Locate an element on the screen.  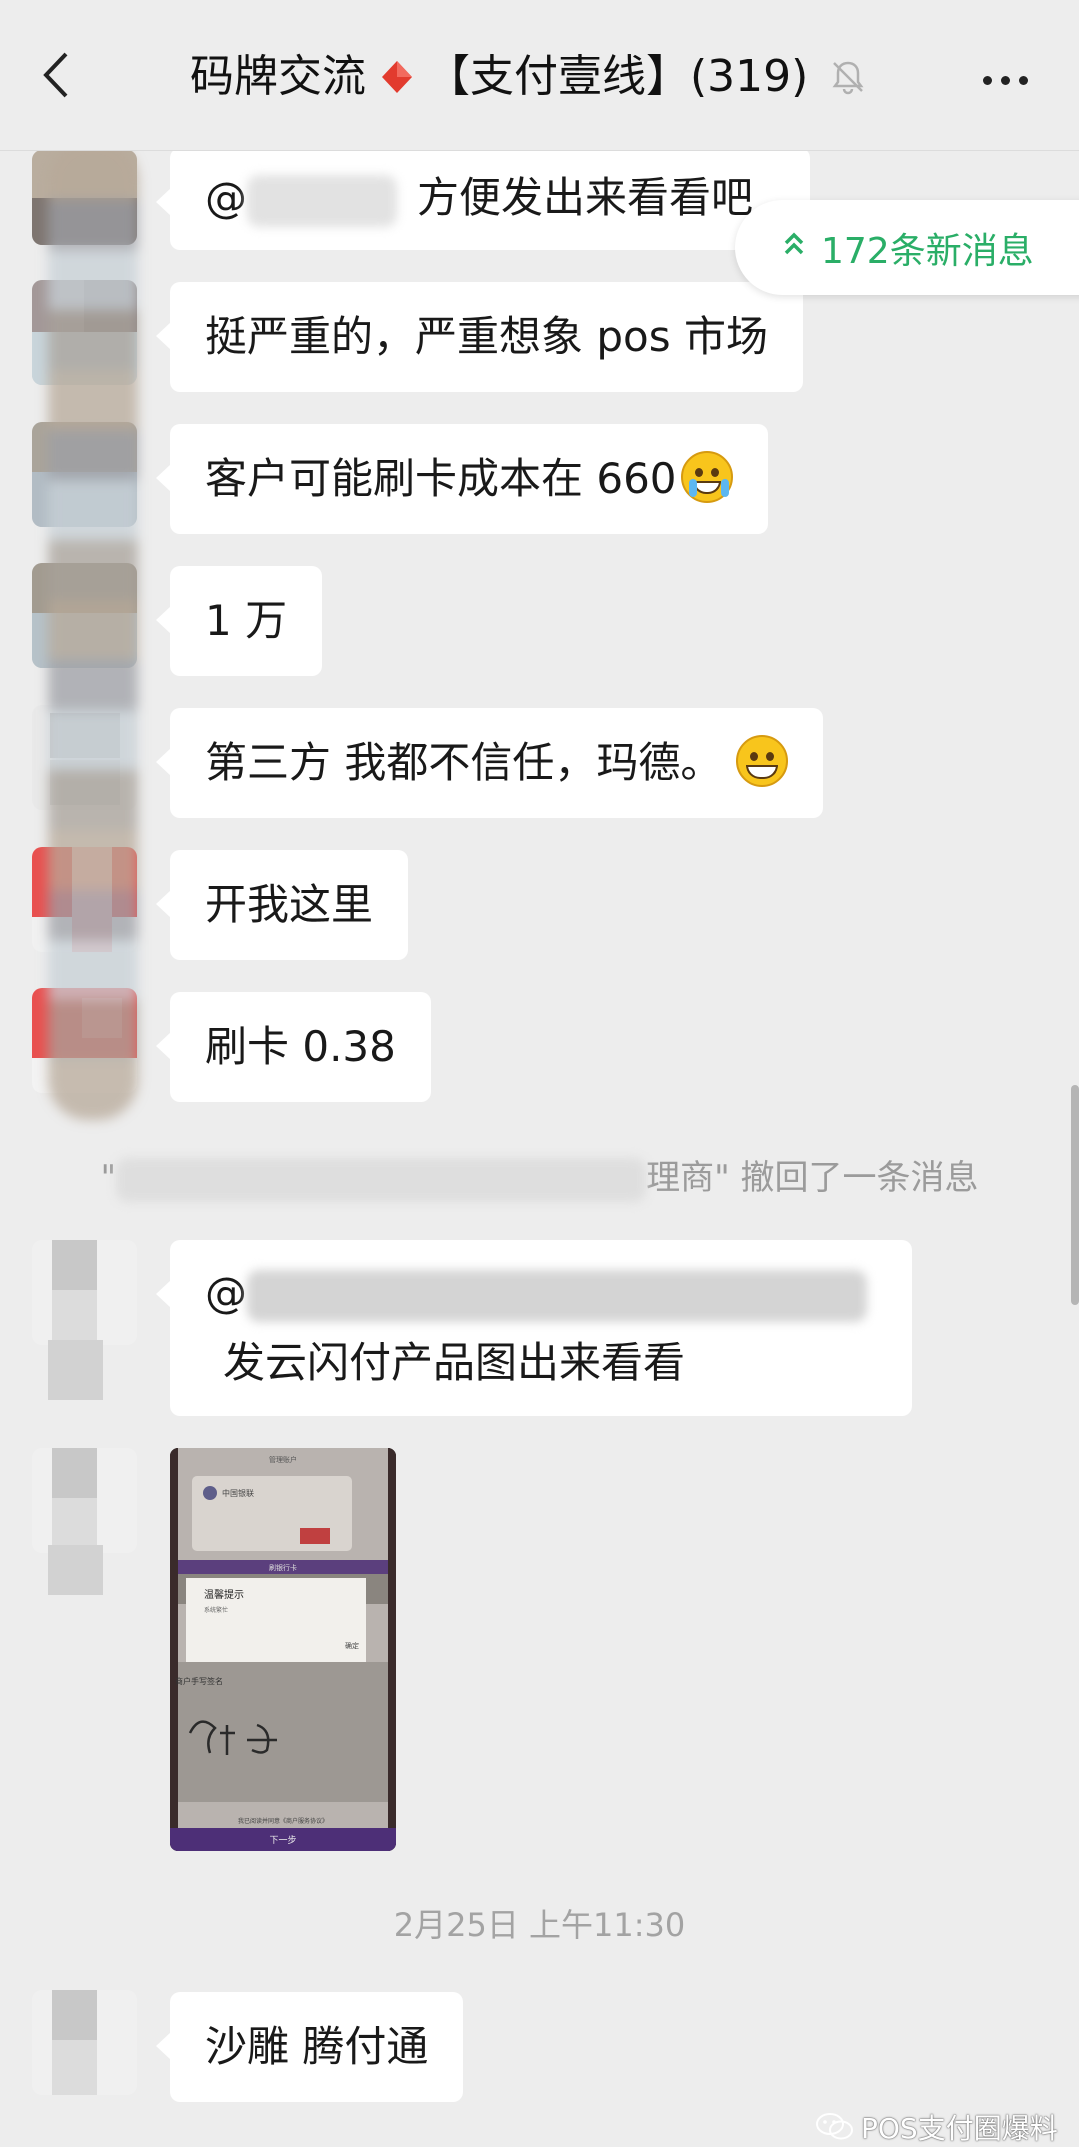
chevron-left-icon is located at coordinates (55, 75).